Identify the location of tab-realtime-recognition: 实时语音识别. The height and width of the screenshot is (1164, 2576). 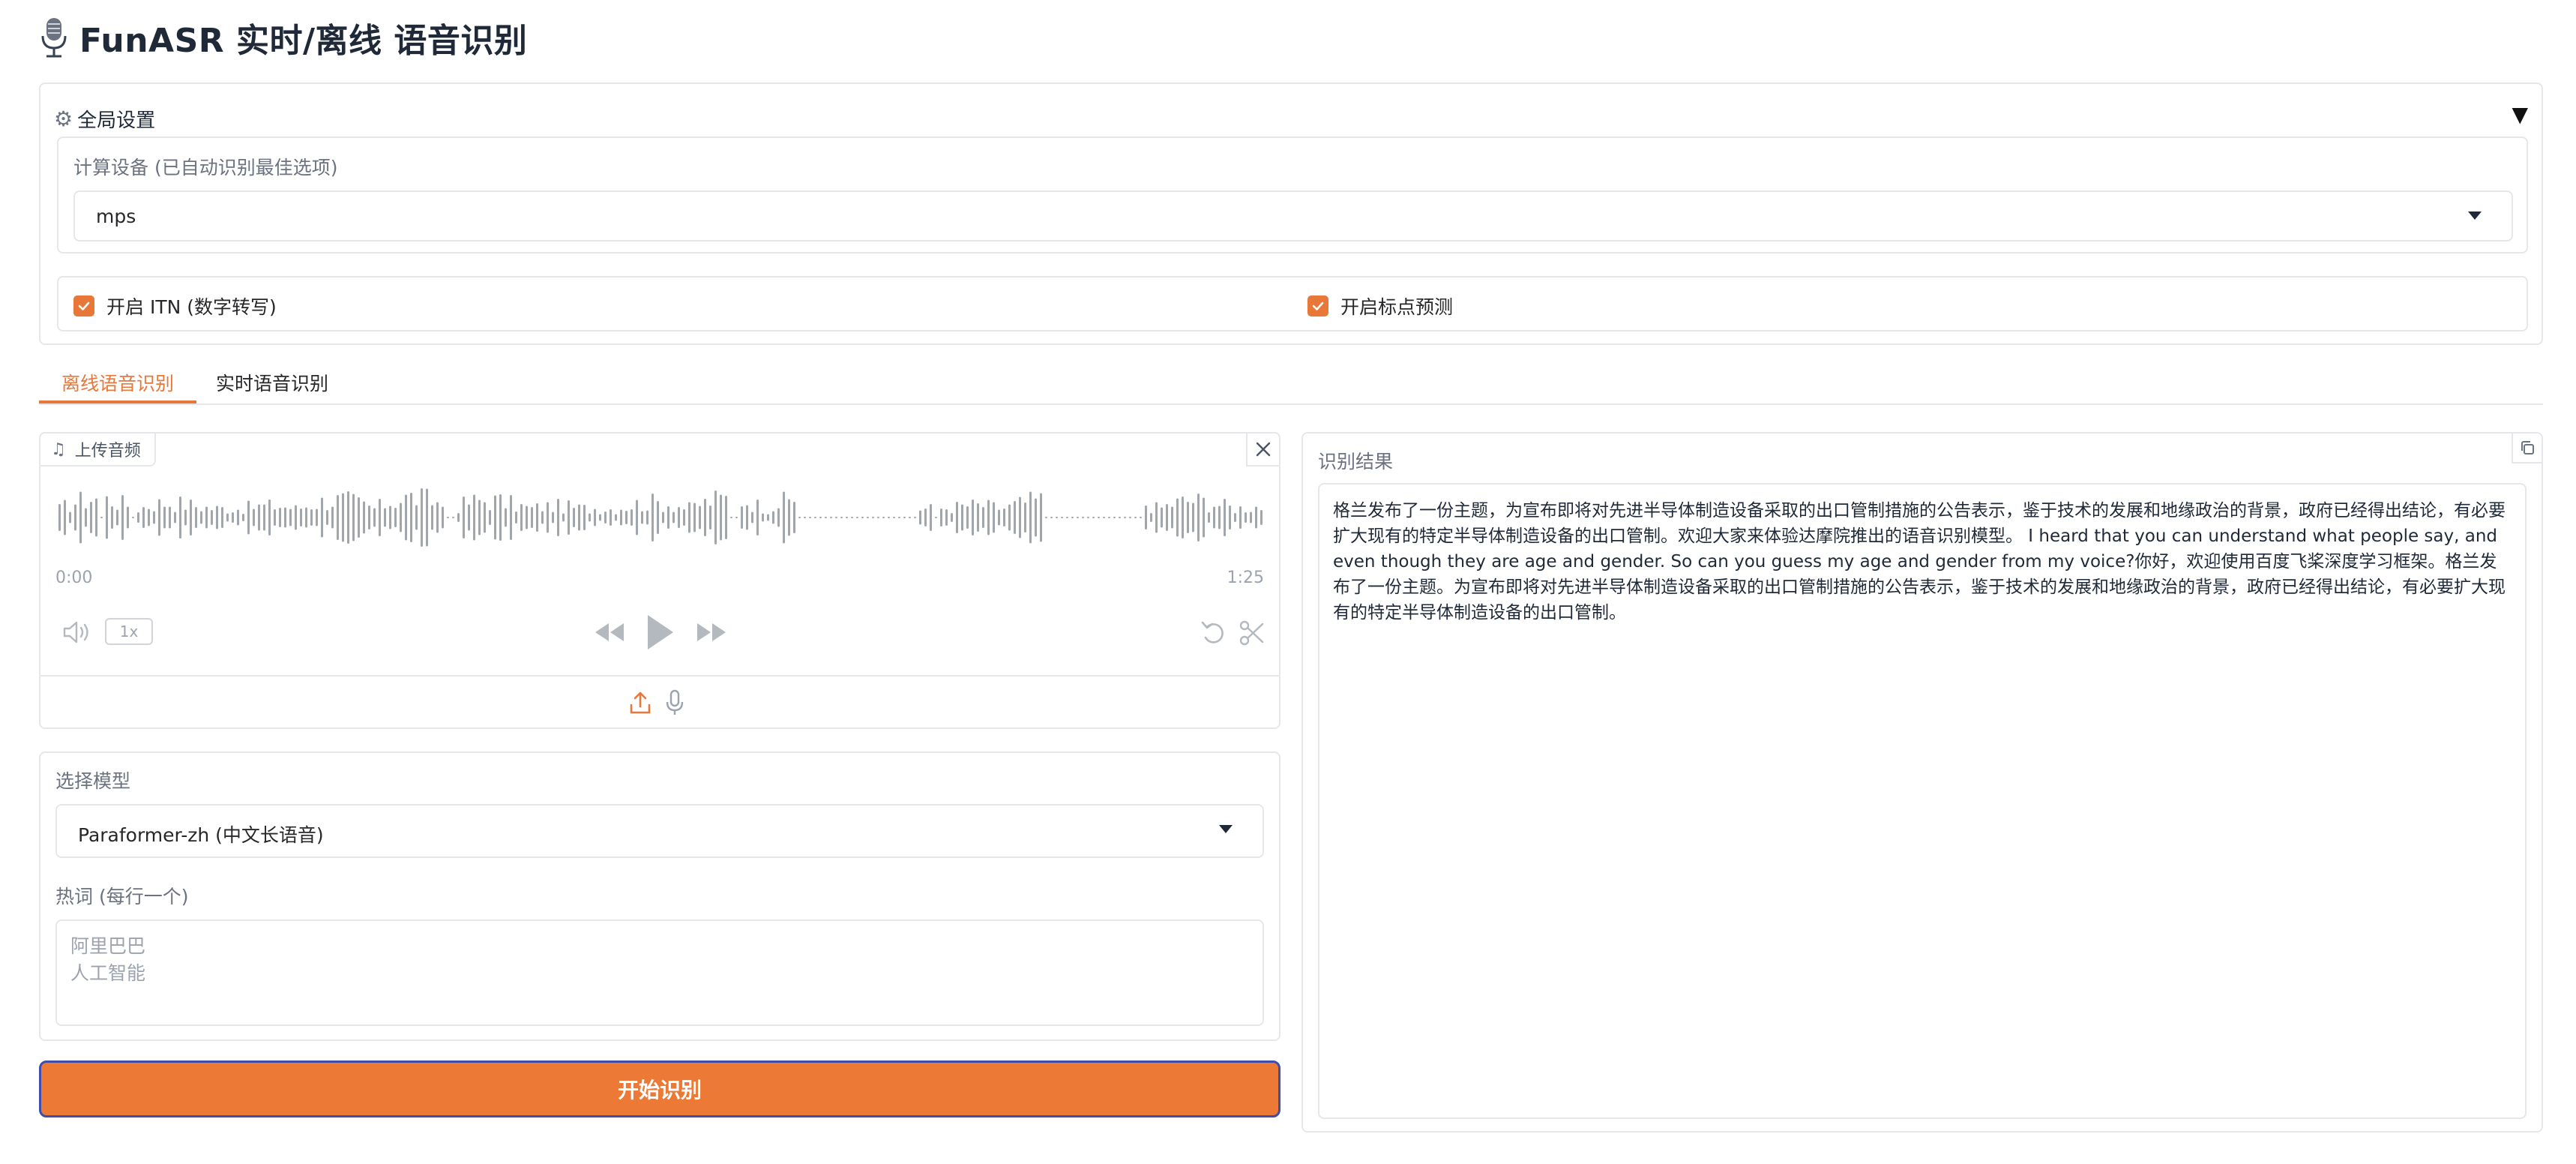
(272, 382).